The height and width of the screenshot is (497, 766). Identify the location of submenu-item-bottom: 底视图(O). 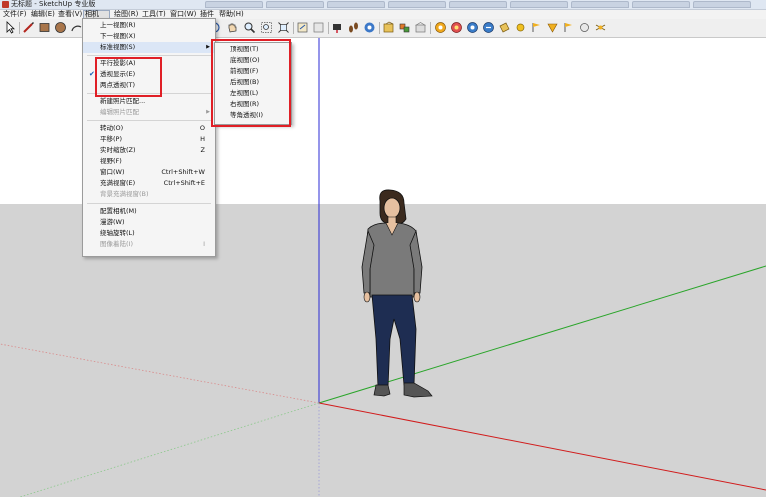
(253, 60).